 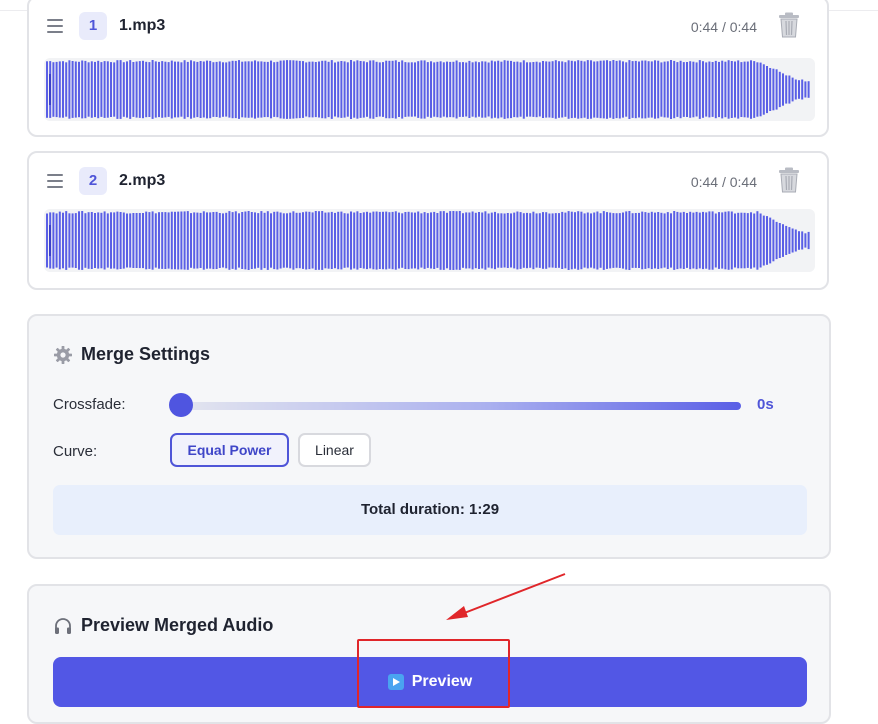 What do you see at coordinates (461, 406) in the screenshot?
I see `crossfade-slider` at bounding box center [461, 406].